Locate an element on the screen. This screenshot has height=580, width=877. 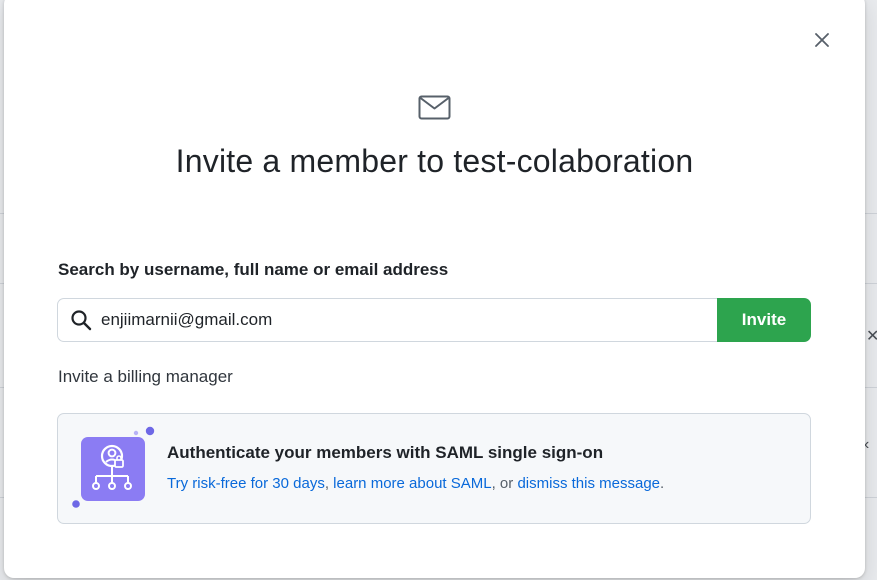
saml-illustration-icon is located at coordinates (113, 467).